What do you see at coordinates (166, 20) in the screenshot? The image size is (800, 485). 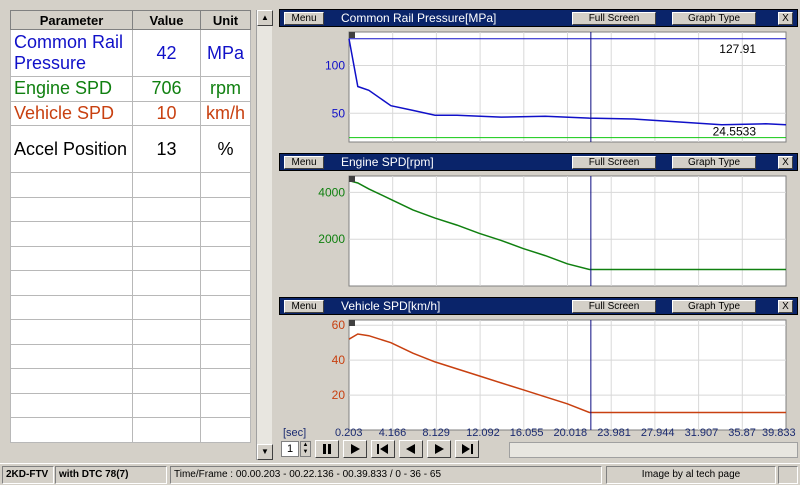 I see `header-value: Value` at bounding box center [166, 20].